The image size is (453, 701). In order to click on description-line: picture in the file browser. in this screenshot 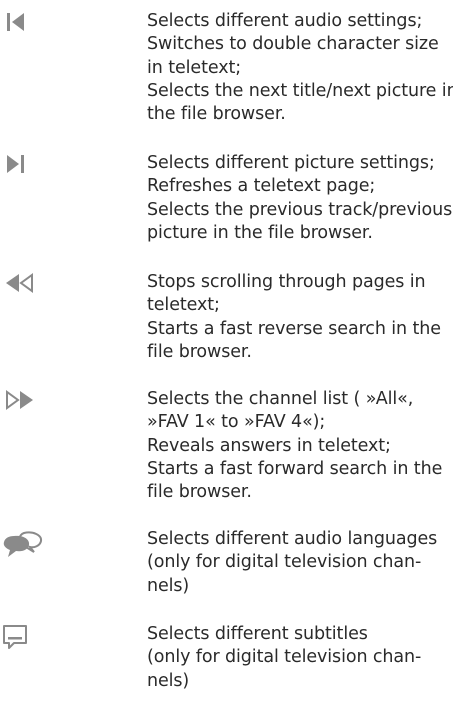, I will do `click(260, 232)`.